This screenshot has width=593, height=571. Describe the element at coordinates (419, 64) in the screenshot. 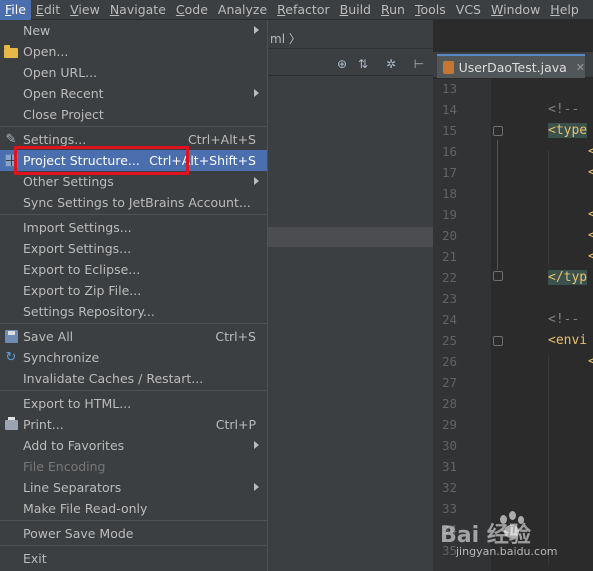

I see `hide-panel-icon: ⊢` at that location.